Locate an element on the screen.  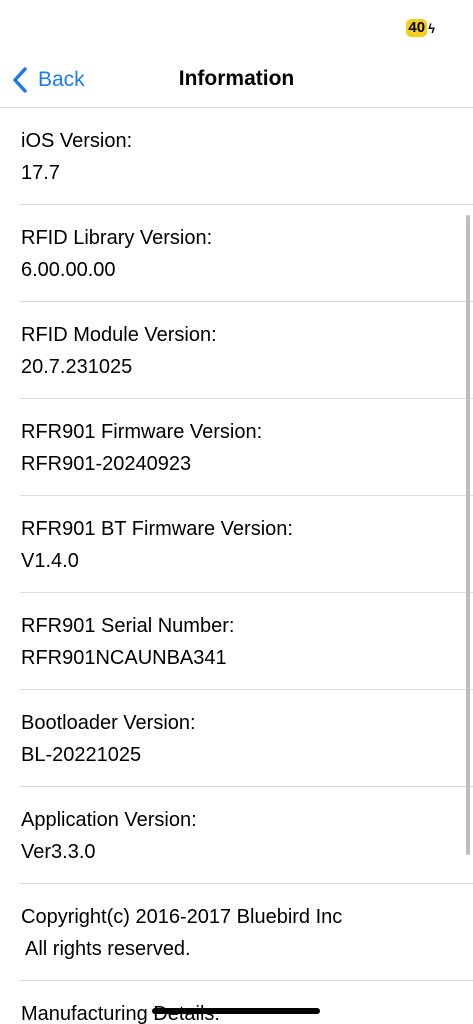
info-value: V1.4.0 is located at coordinates (50, 561).